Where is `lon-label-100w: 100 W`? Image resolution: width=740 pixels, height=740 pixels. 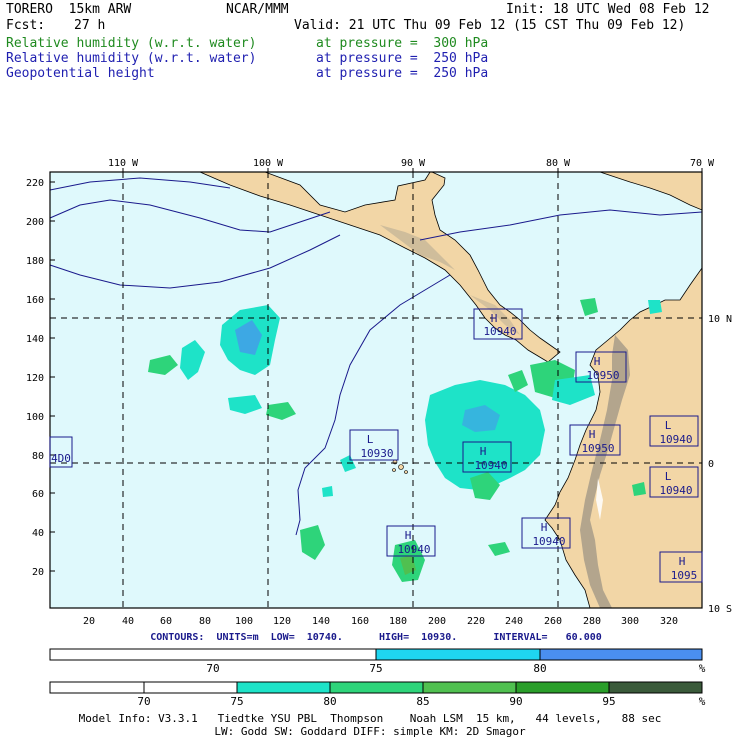 lon-label-100w: 100 W is located at coordinates (268, 163).